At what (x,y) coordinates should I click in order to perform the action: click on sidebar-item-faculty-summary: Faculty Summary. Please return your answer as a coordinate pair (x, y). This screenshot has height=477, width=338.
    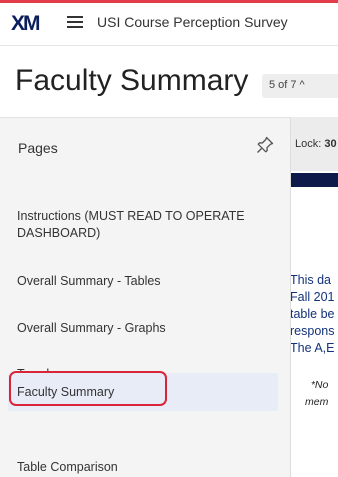
    Looking at the image, I should click on (143, 392).